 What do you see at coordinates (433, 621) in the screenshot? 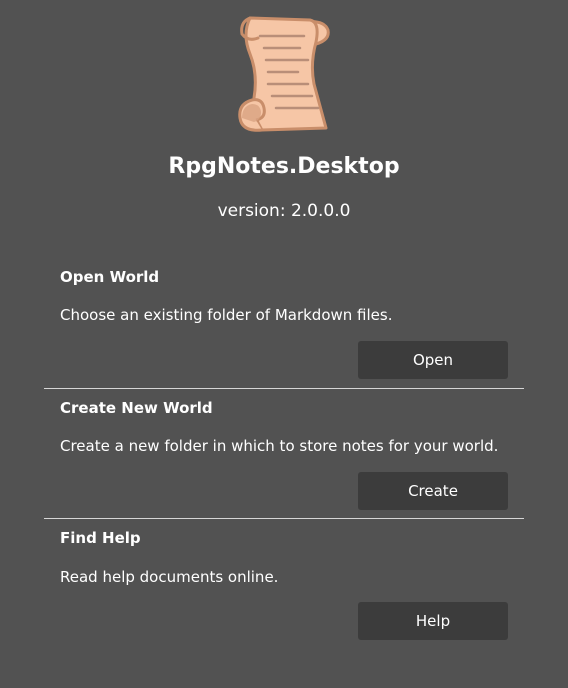
I see `help-button: Help` at bounding box center [433, 621].